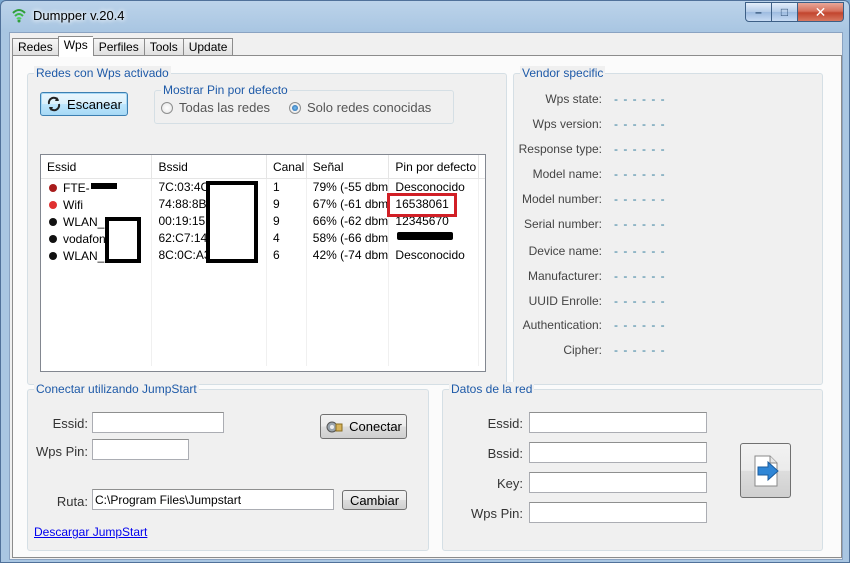  I want to click on datos-key-input, so click(618, 482).